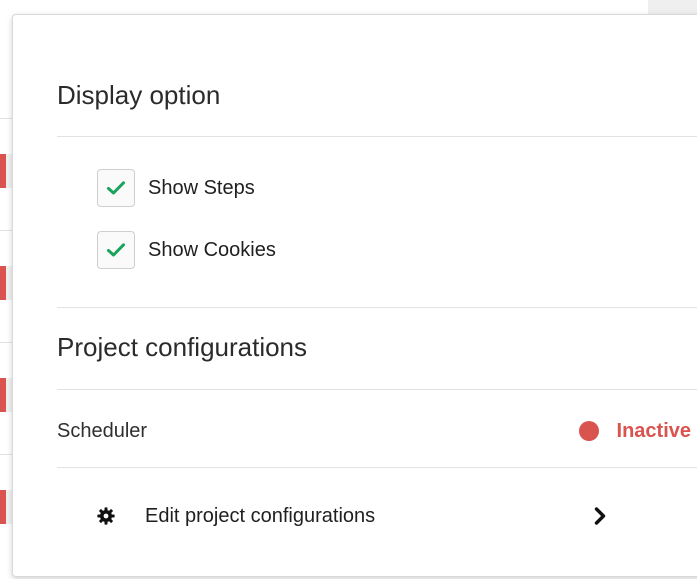  I want to click on status-dot-icon, so click(588, 431).